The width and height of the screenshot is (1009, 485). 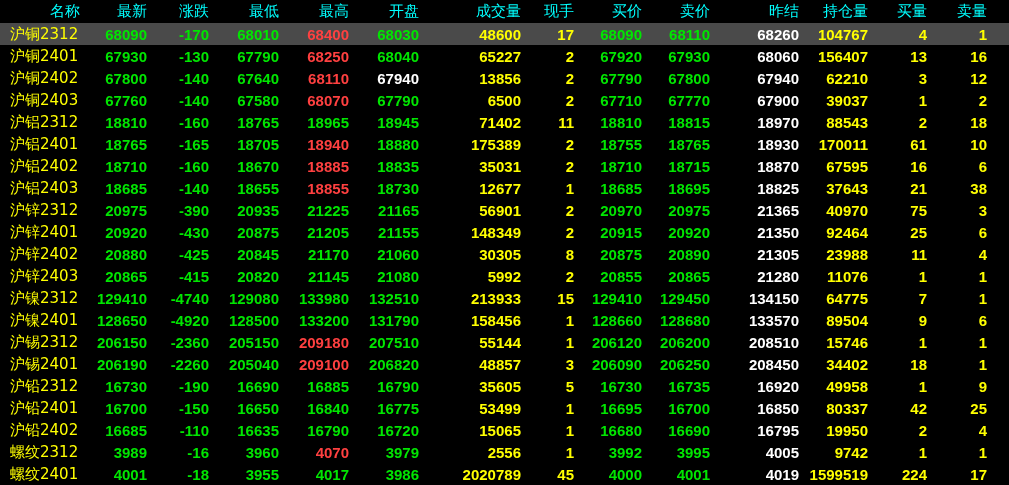 I want to click on table-cell-text: 9, so click(x=922, y=320).